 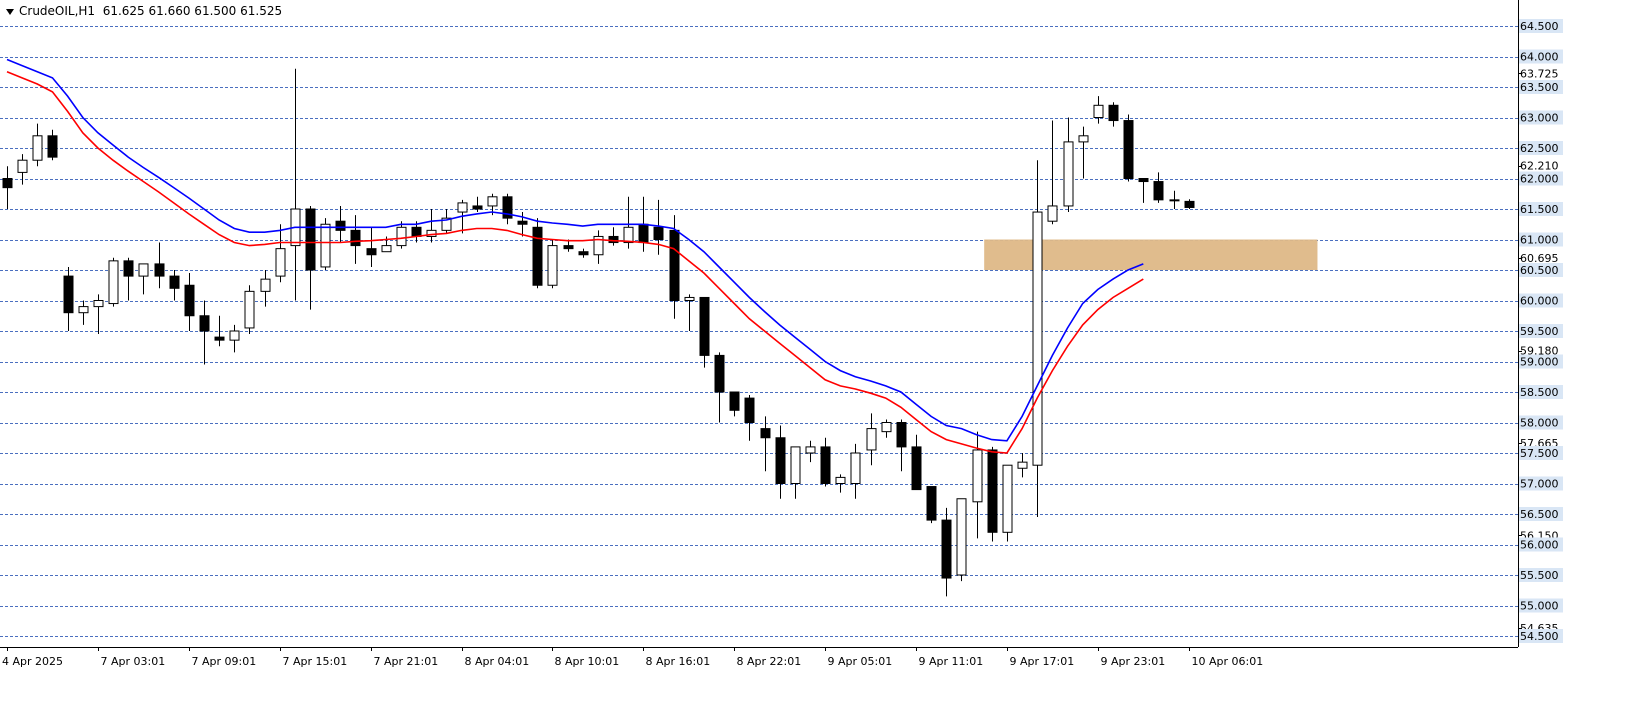 I want to click on y-tick-label: 62.000, so click(x=1539, y=179).